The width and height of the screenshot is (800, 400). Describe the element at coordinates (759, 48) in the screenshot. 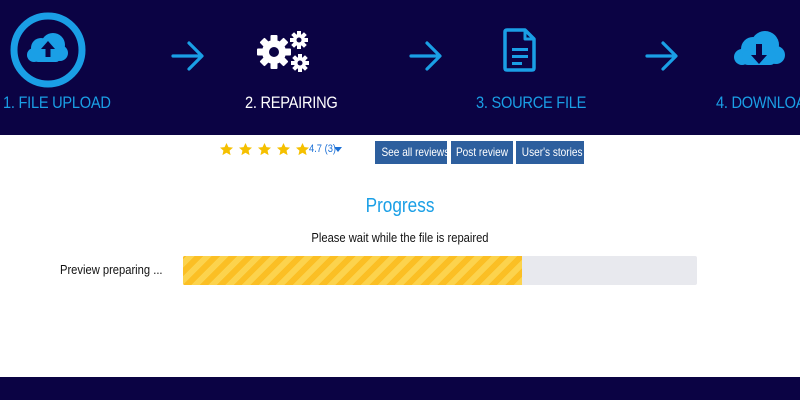

I see `cloud-download-icon` at that location.